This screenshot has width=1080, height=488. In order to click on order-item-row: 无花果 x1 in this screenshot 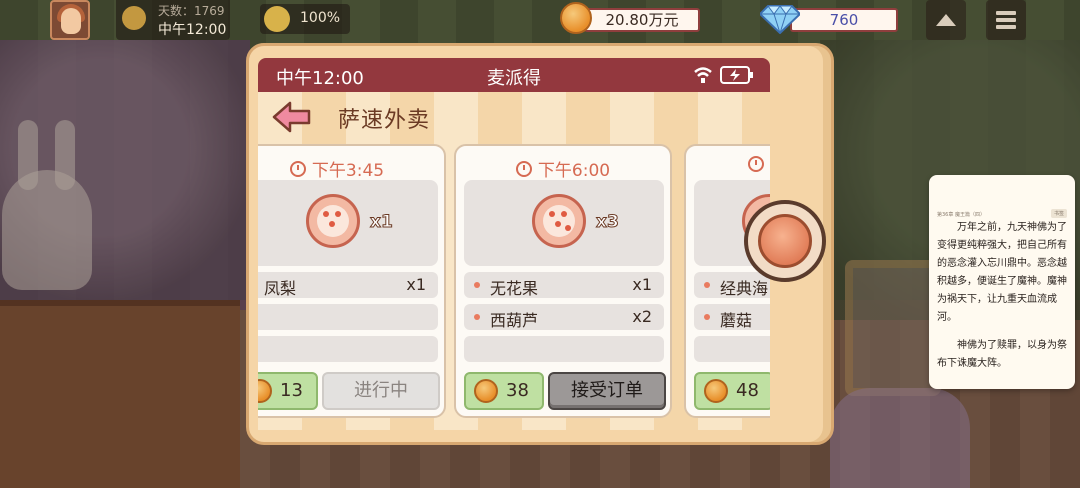, I will do `click(564, 285)`.